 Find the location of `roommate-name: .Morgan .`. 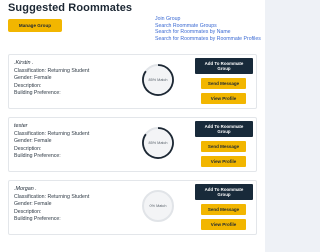

roommate-name: .Morgan . is located at coordinates (25, 189).